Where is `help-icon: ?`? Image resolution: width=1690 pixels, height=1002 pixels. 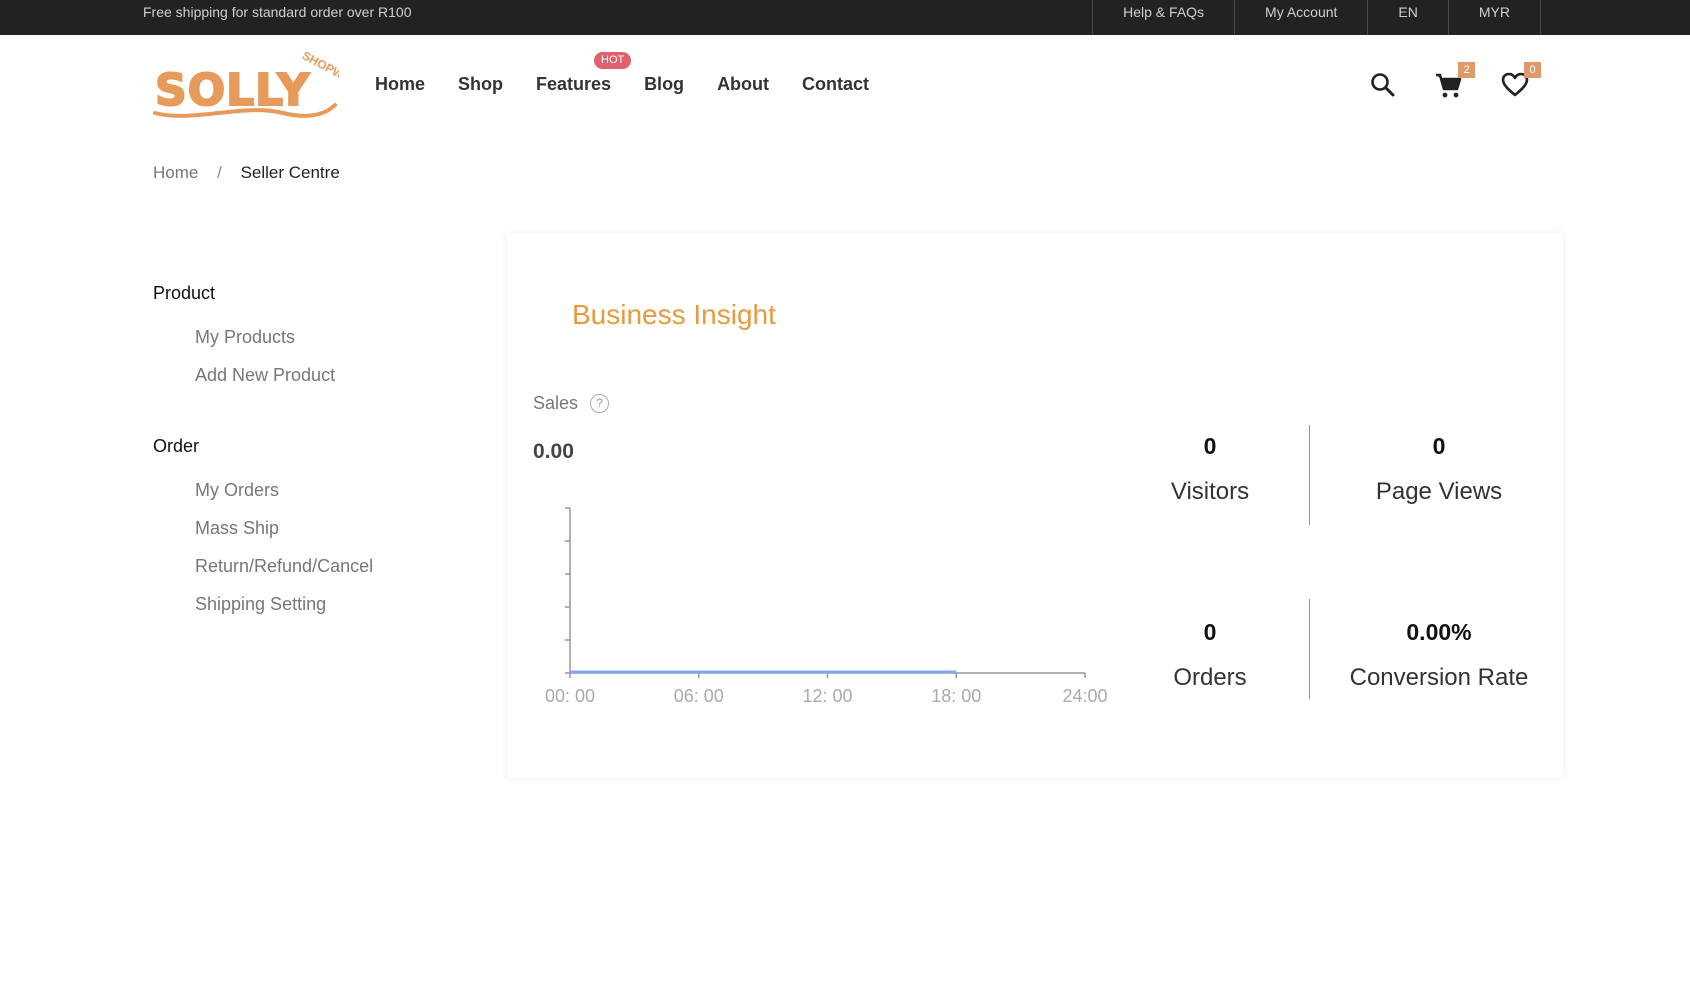 help-icon: ? is located at coordinates (600, 403).